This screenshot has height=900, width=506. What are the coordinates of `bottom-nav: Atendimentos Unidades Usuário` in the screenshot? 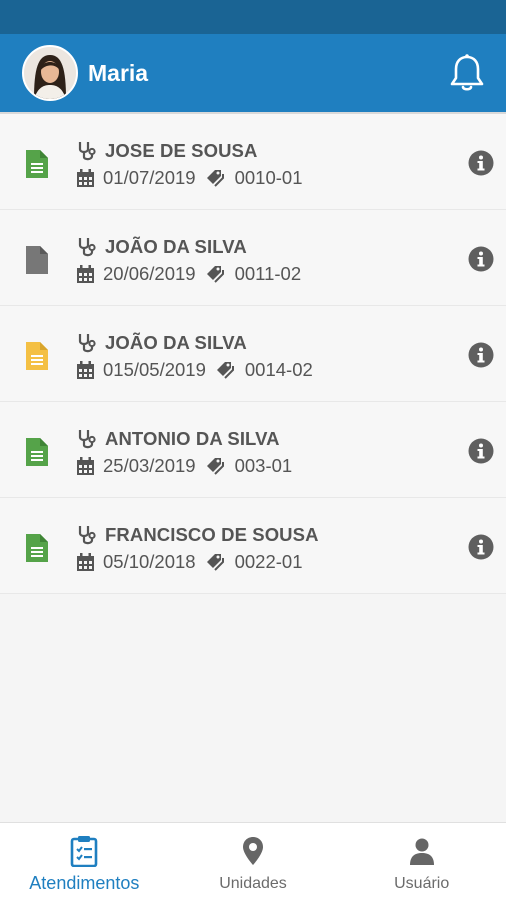 It's located at (253, 861).